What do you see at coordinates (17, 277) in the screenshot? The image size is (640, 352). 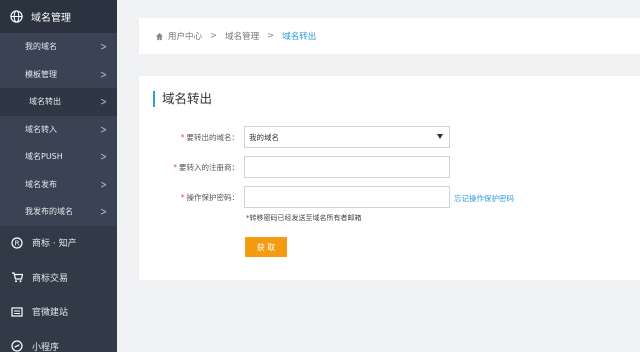 I see `cart-icon` at bounding box center [17, 277].